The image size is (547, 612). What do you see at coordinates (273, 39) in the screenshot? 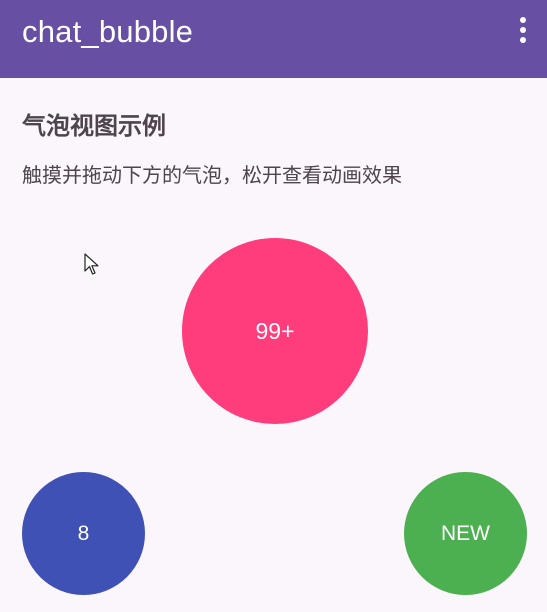
I see `app-bar: chat_bubble` at bounding box center [273, 39].